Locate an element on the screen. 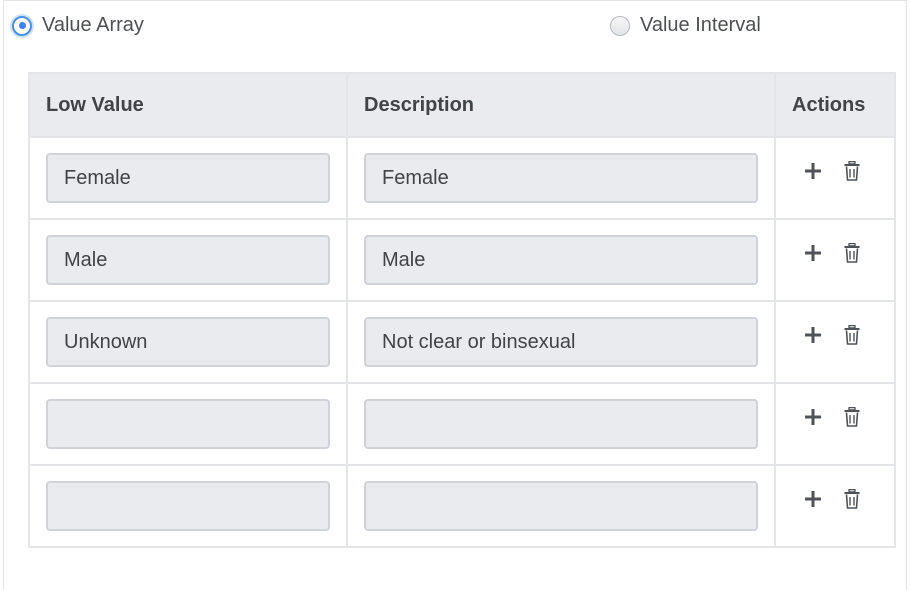  column-header-description: Description is located at coordinates (561, 105).